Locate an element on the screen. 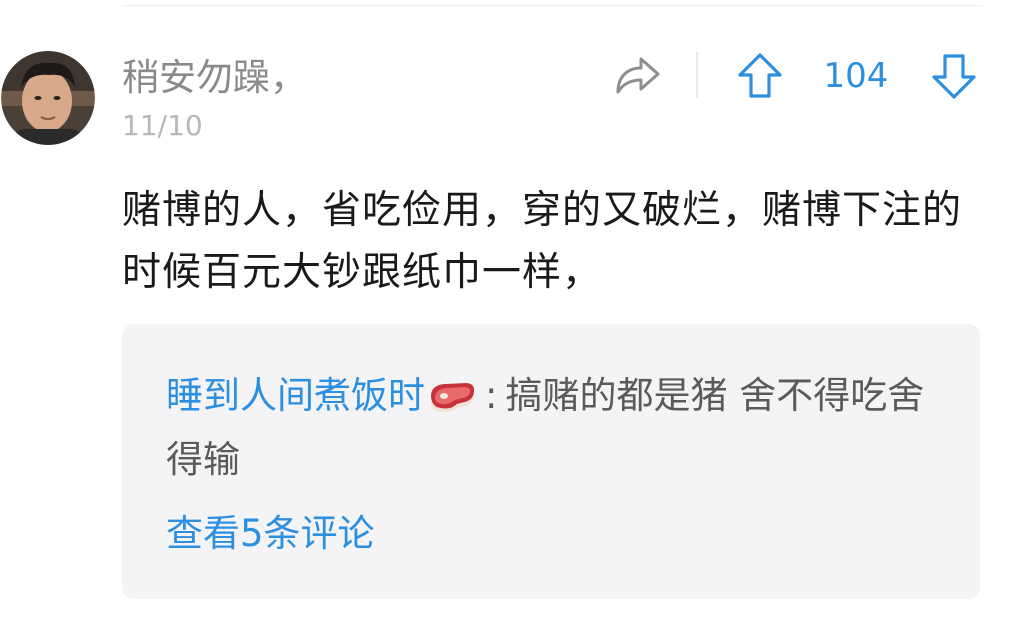 This screenshot has width=1029, height=624. avatar-image is located at coordinates (48, 98).